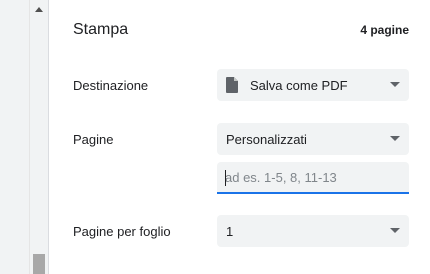 The width and height of the screenshot is (430, 274). I want to click on scroll-up-arrow-icon, so click(39, 9).